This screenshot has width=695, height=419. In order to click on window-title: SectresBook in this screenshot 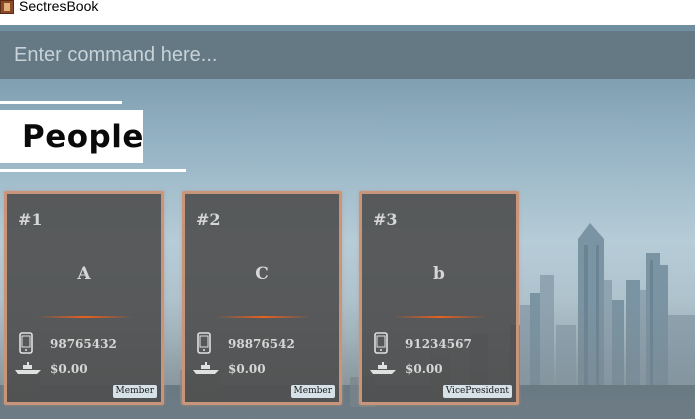, I will do `click(59, 7)`.